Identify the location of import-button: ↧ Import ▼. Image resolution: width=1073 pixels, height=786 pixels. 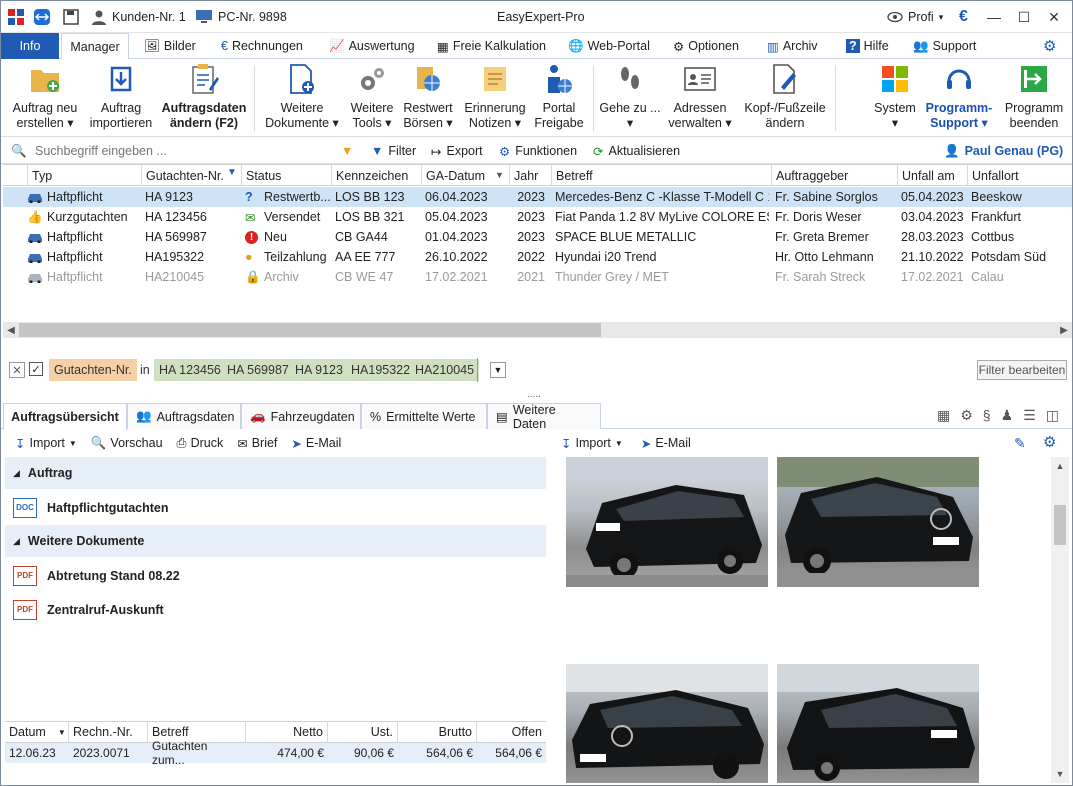
(46, 443).